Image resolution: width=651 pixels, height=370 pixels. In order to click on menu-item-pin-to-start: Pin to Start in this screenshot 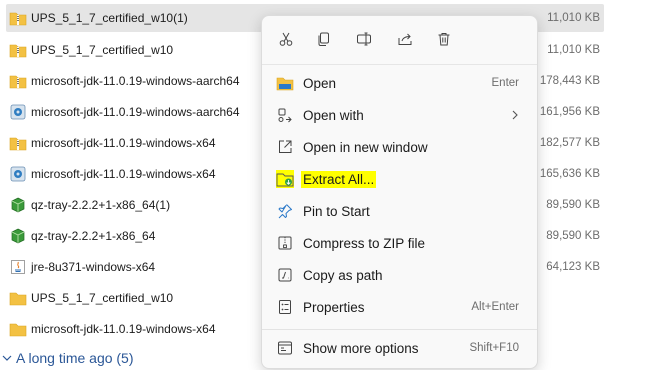, I will do `click(399, 211)`.